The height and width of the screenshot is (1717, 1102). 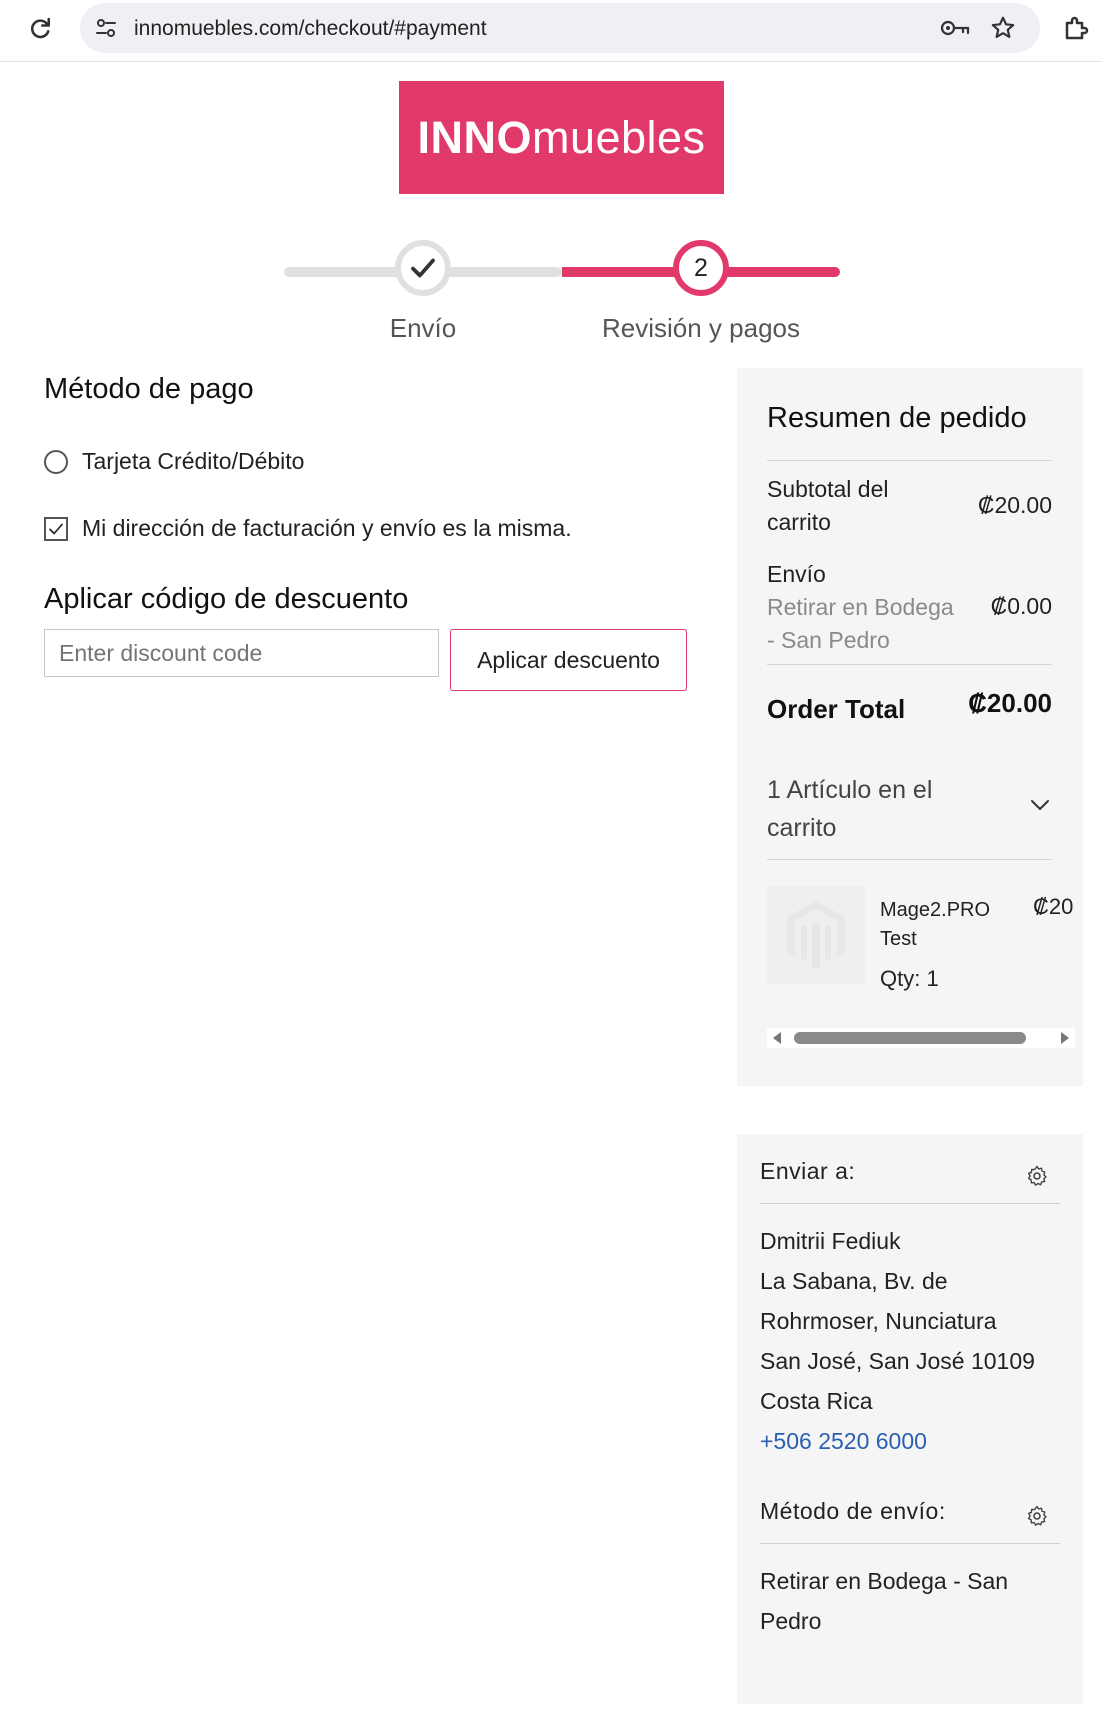 I want to click on address-bar: innomuebles.com/checkout/#payment, so click(x=560, y=28).